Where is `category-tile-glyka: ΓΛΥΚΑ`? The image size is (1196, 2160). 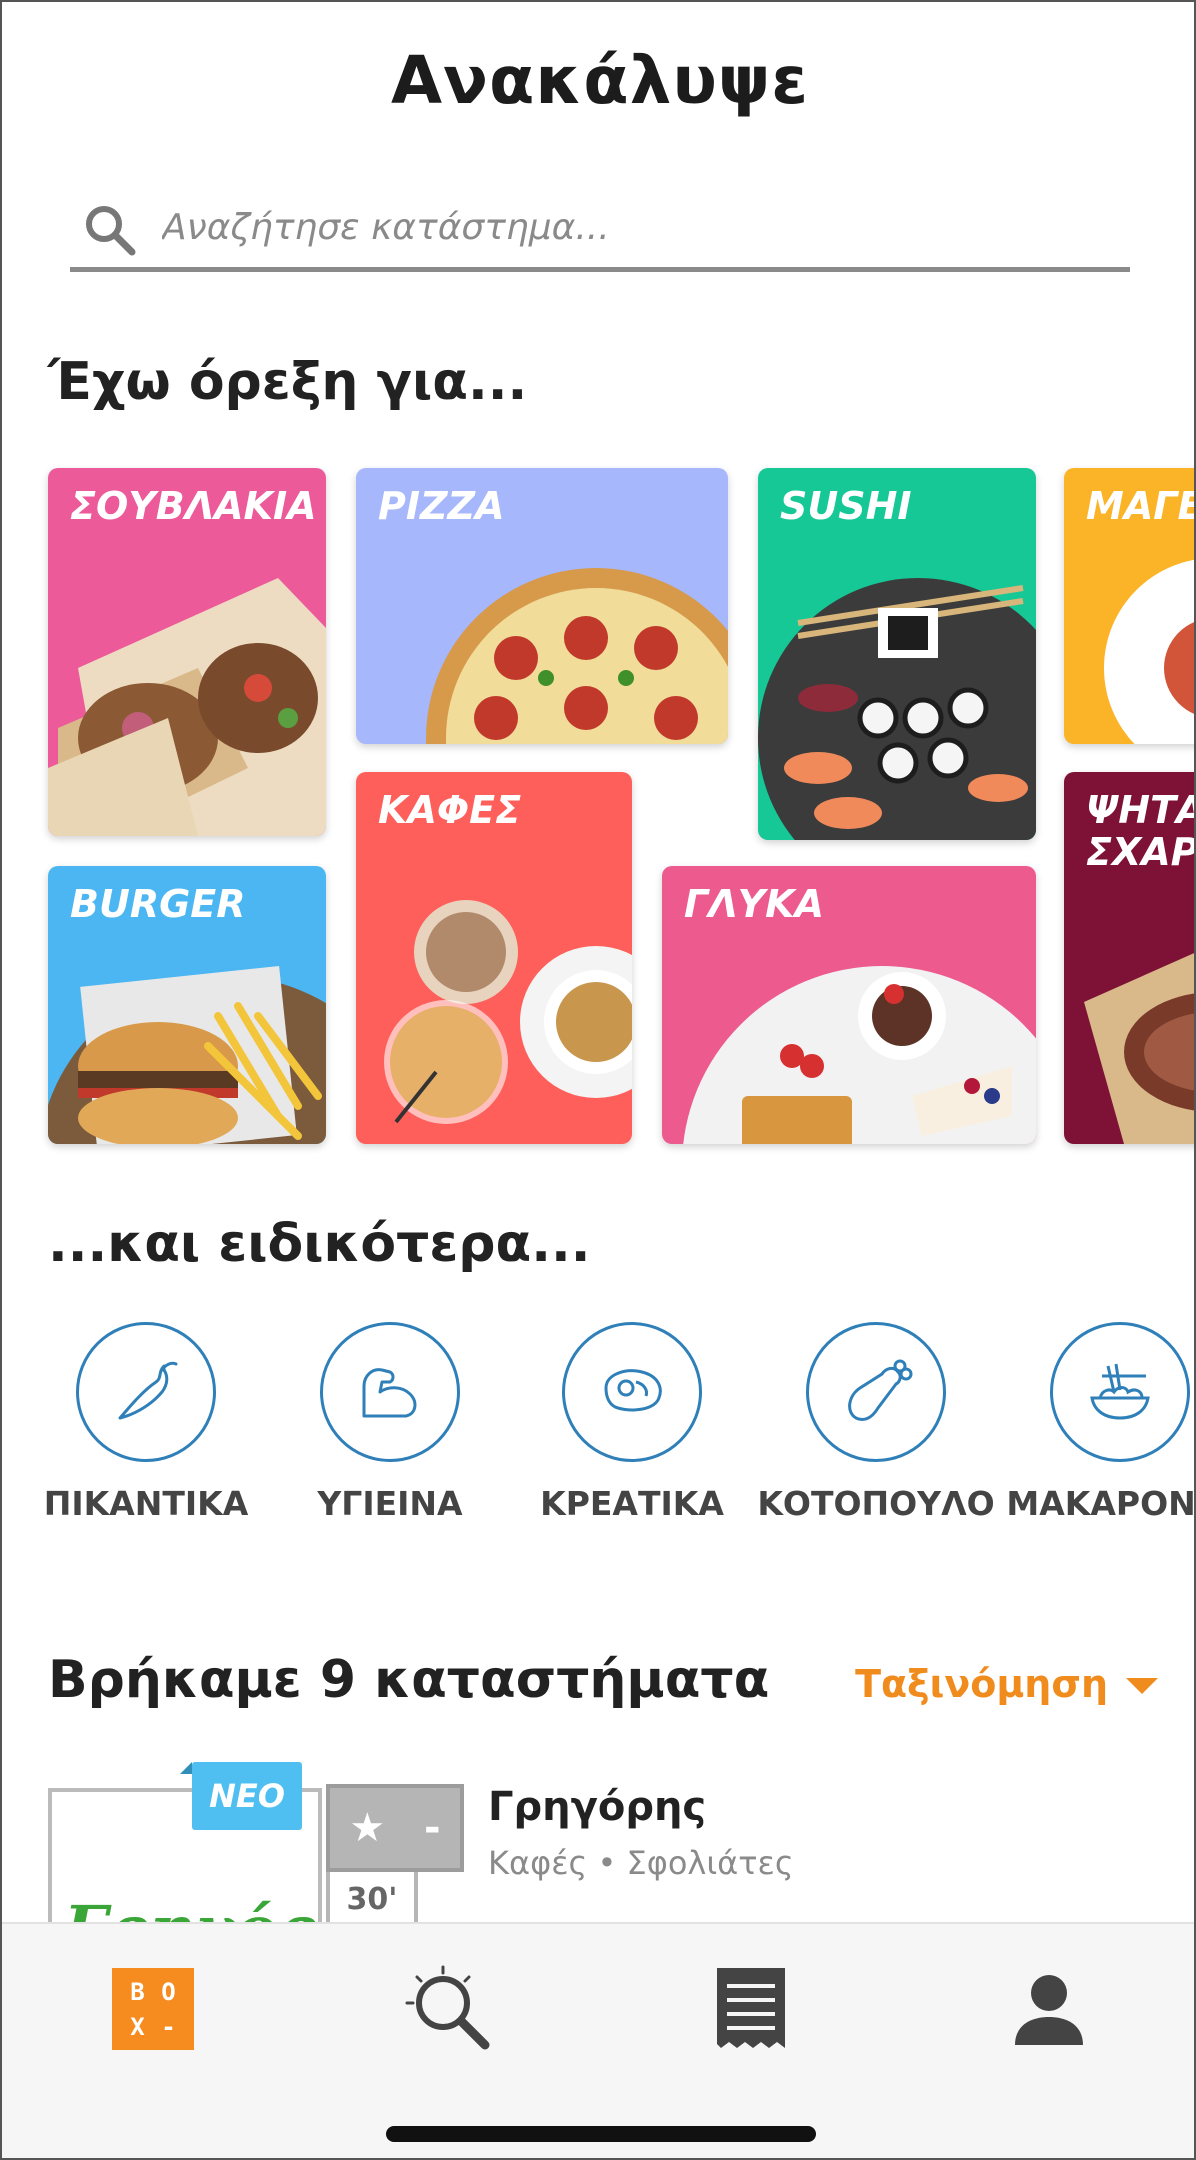
category-tile-glyka: ΓΛΥΚΑ is located at coordinates (849, 1005).